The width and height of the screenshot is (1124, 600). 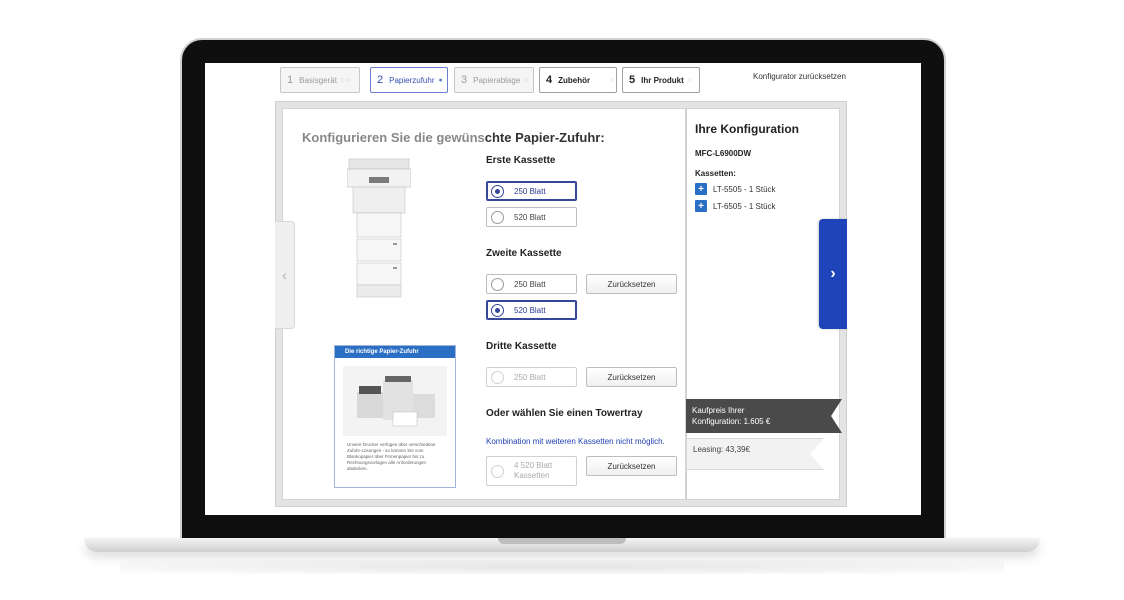 I want to click on chevron-right-icon: ›, so click(x=833, y=274).